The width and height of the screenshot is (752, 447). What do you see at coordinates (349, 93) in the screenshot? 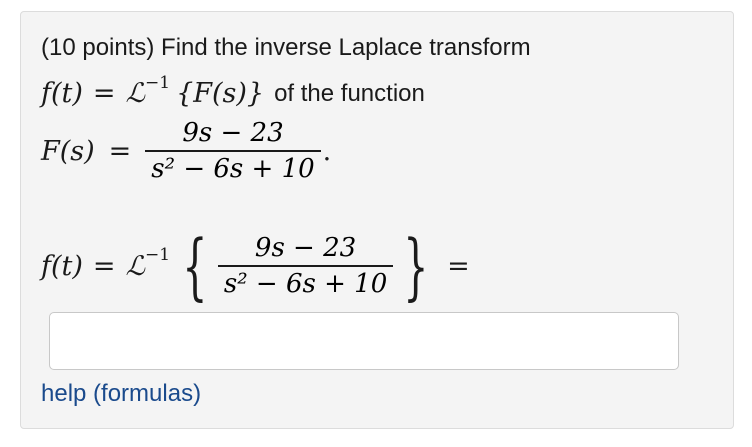
I see `of-the-function-text: of the function` at bounding box center [349, 93].